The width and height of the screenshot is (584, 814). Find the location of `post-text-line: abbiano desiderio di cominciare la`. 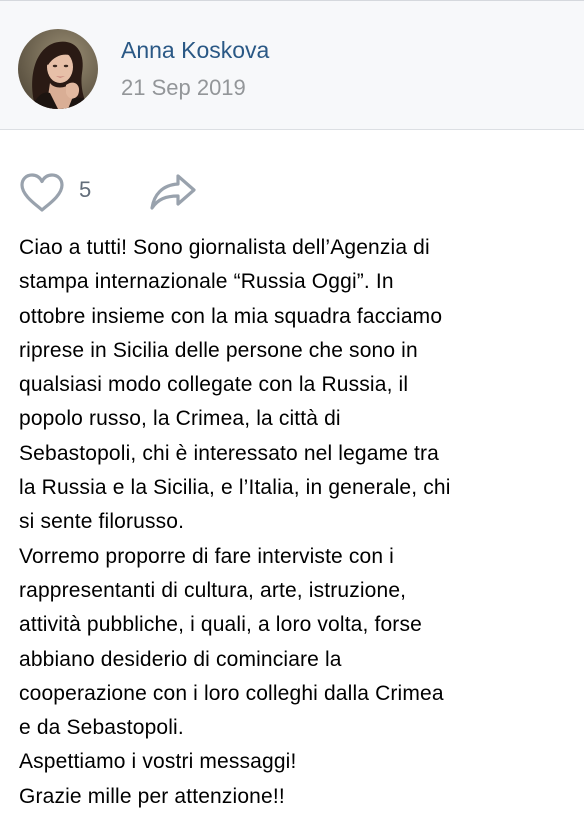

post-text-line: abbiano desiderio di cominciare la is located at coordinates (180, 659).